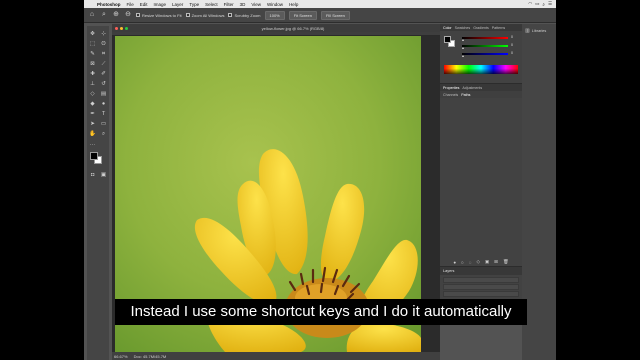  What do you see at coordinates (211, 4) in the screenshot?
I see `menu-select: Select` at bounding box center [211, 4].